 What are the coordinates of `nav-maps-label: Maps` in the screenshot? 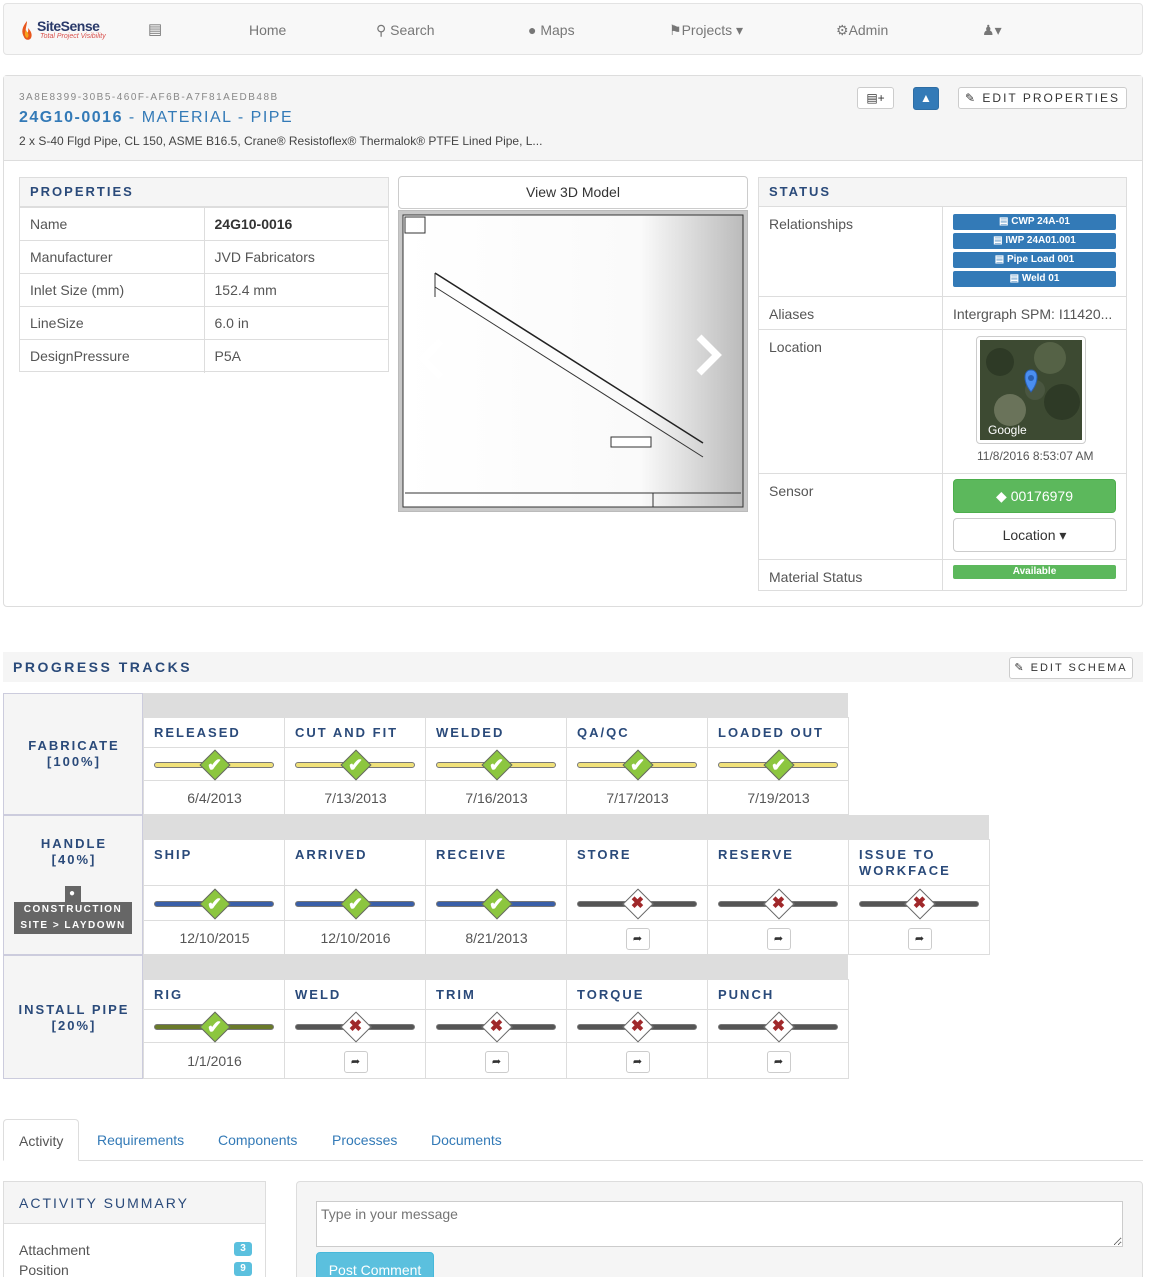 It's located at (557, 30).